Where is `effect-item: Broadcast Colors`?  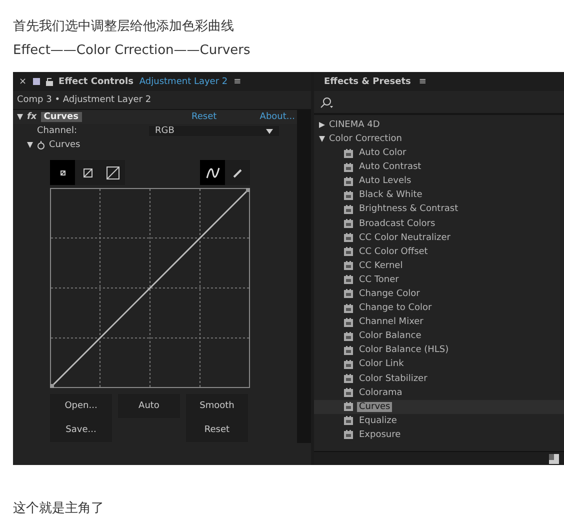
effect-item: Broadcast Colors is located at coordinates (439, 223).